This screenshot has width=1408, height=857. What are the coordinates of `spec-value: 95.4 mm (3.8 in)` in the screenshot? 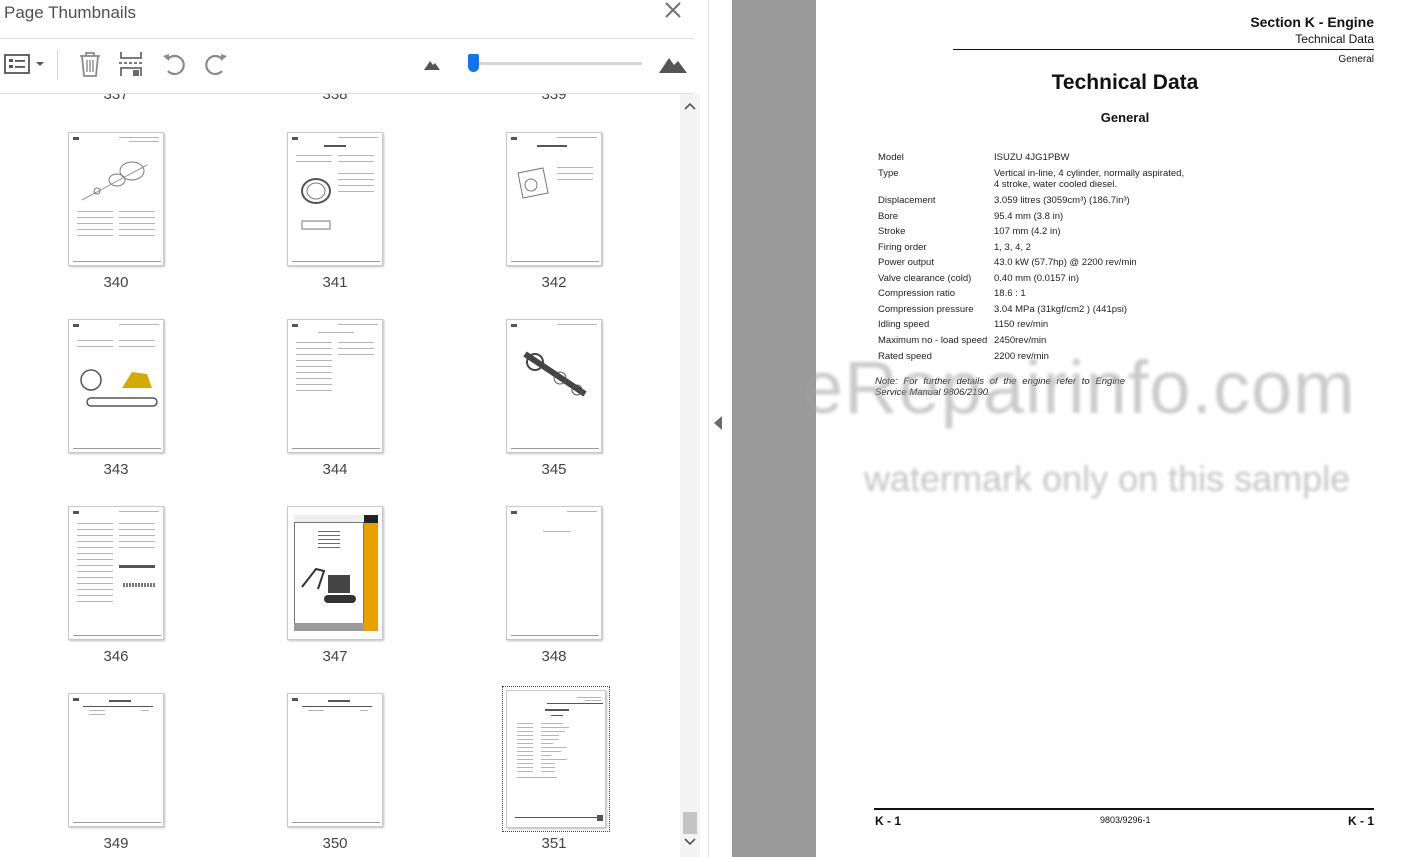 It's located at (1029, 216).